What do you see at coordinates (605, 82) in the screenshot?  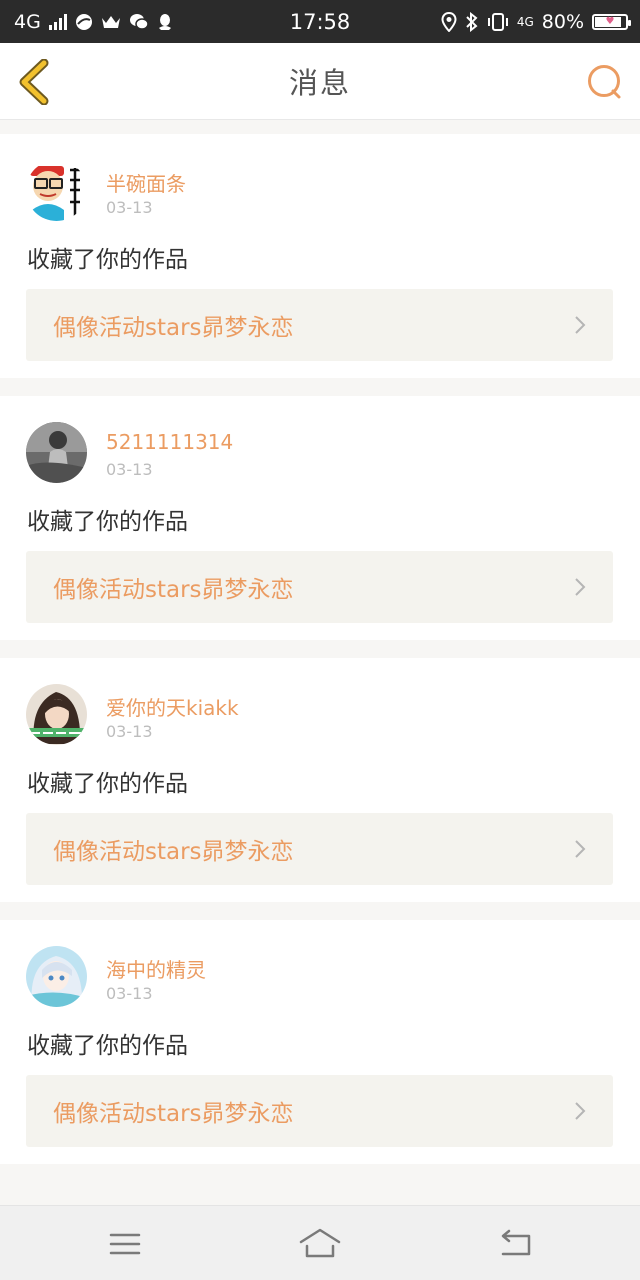 I see `search-icon` at bounding box center [605, 82].